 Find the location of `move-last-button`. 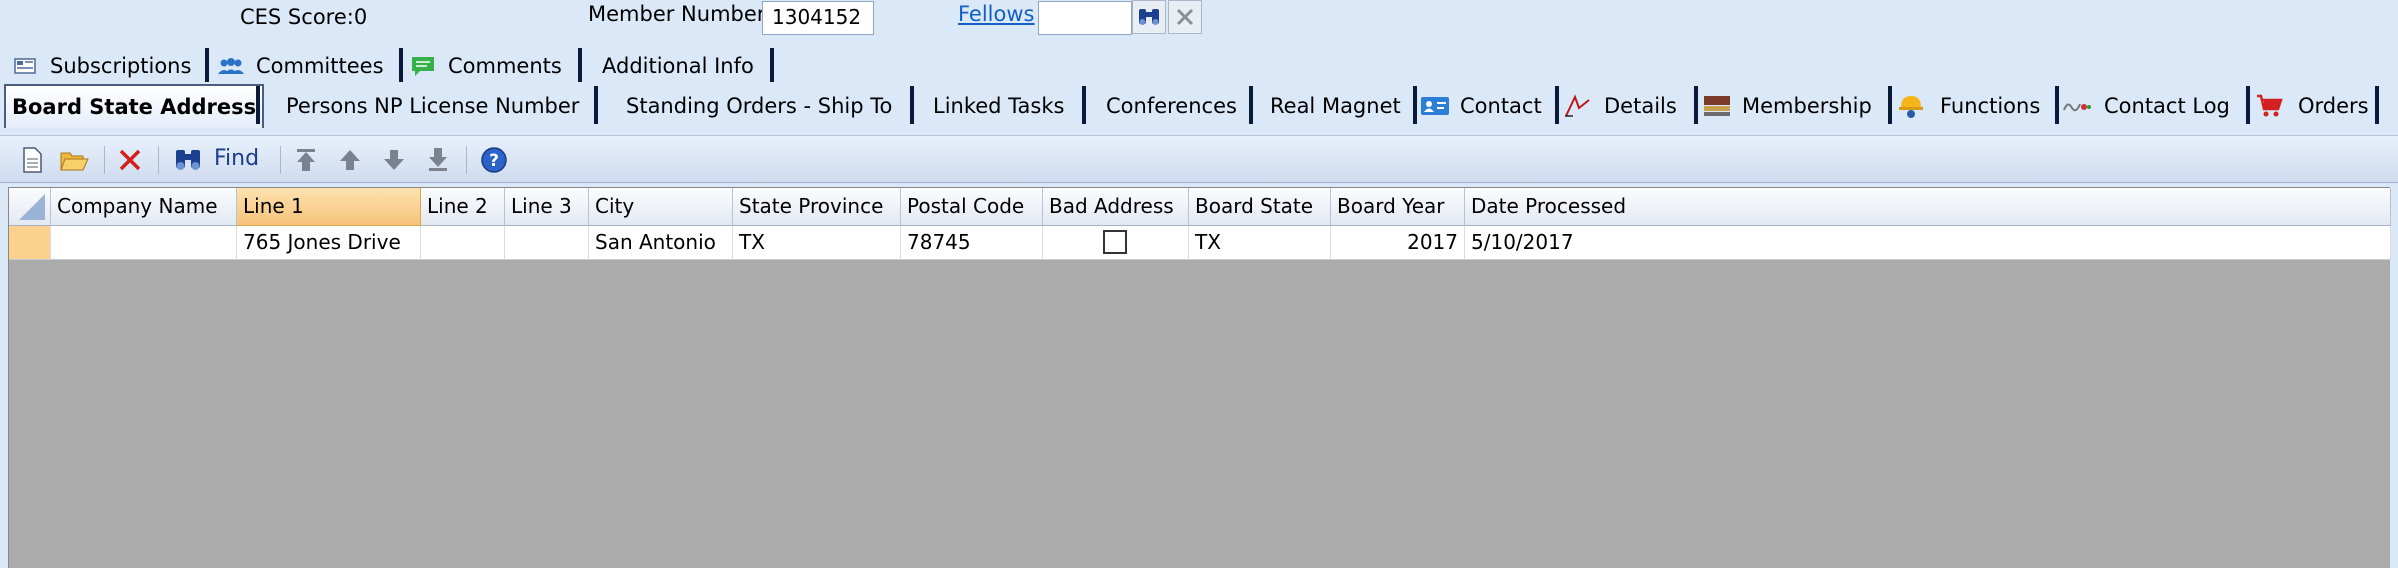

move-last-button is located at coordinates (438, 160).